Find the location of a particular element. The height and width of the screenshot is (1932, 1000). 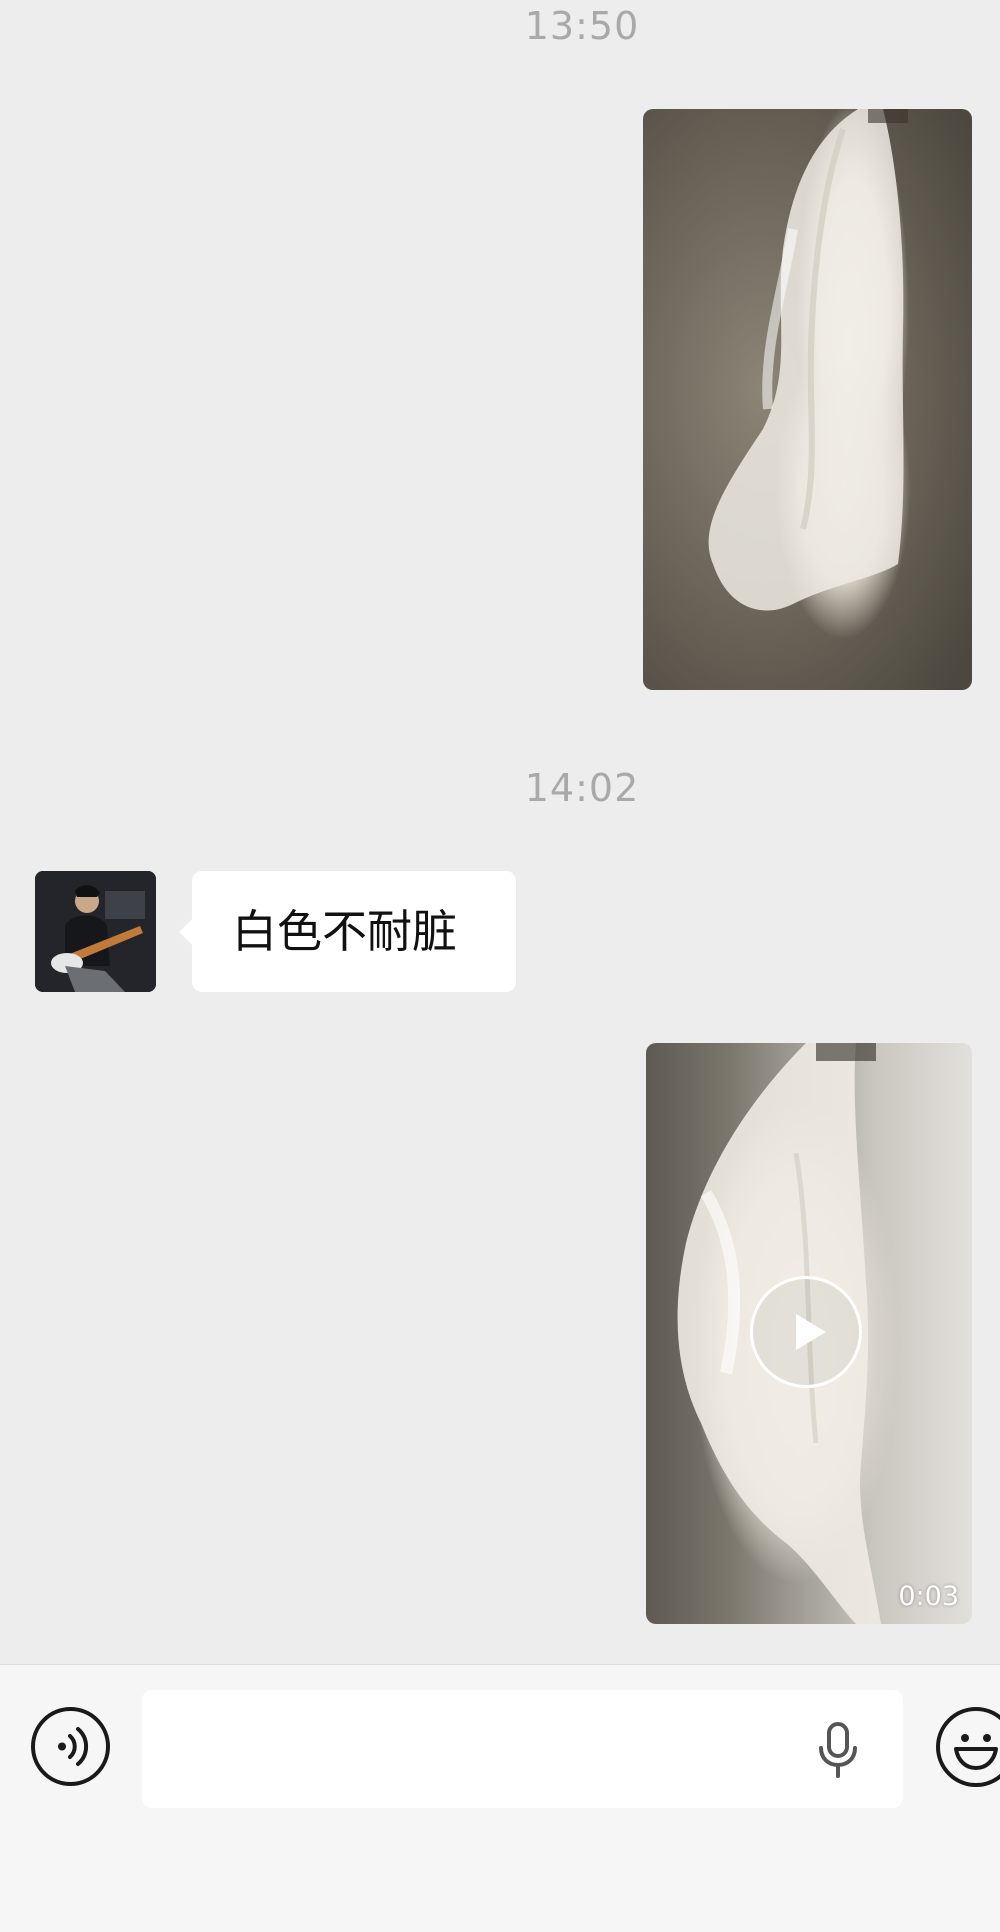

contact-avatar is located at coordinates (95, 931).